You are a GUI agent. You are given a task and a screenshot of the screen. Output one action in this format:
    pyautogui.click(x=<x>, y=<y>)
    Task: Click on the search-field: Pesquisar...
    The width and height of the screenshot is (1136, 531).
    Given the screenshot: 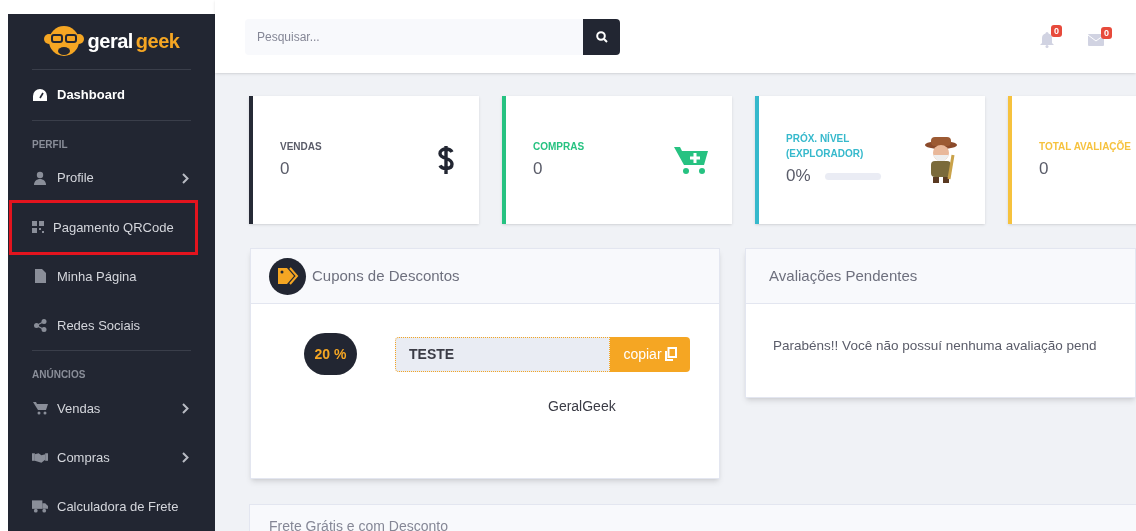 What is the action you would take?
    pyautogui.click(x=414, y=36)
    